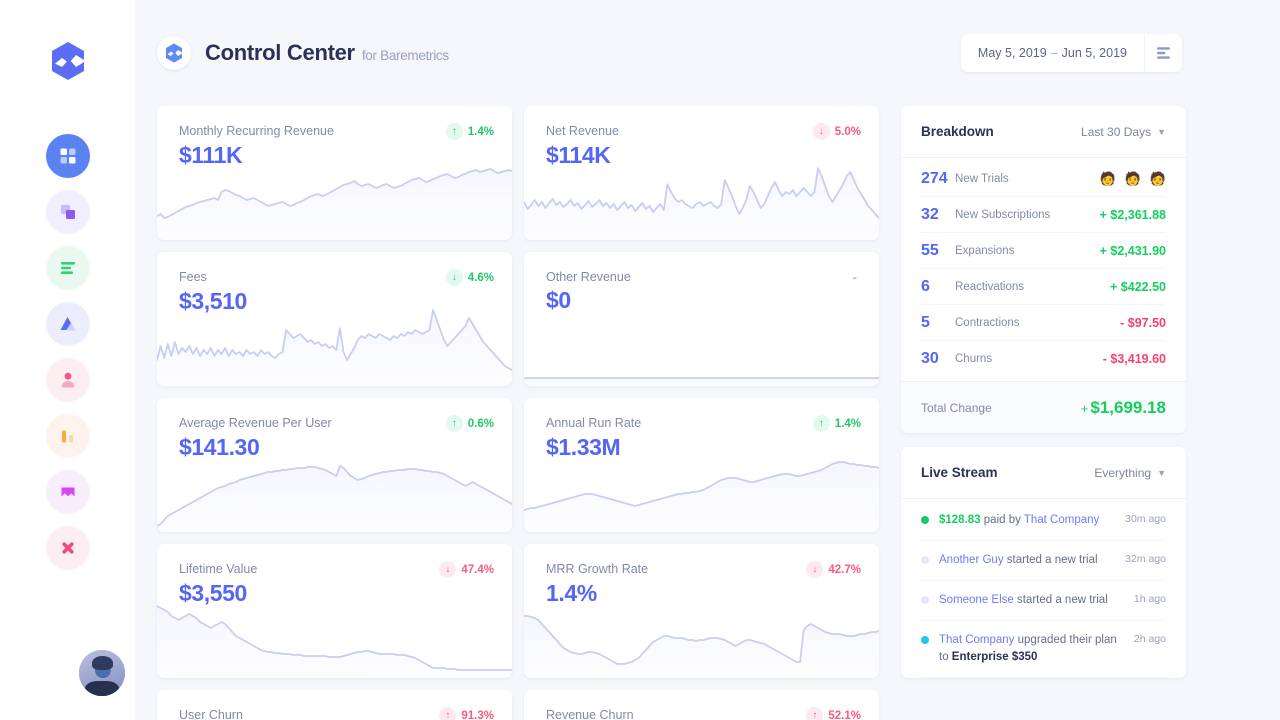 This screenshot has width=1280, height=720. Describe the element at coordinates (571, 593) in the screenshot. I see `metric-value: 1.4%` at that location.